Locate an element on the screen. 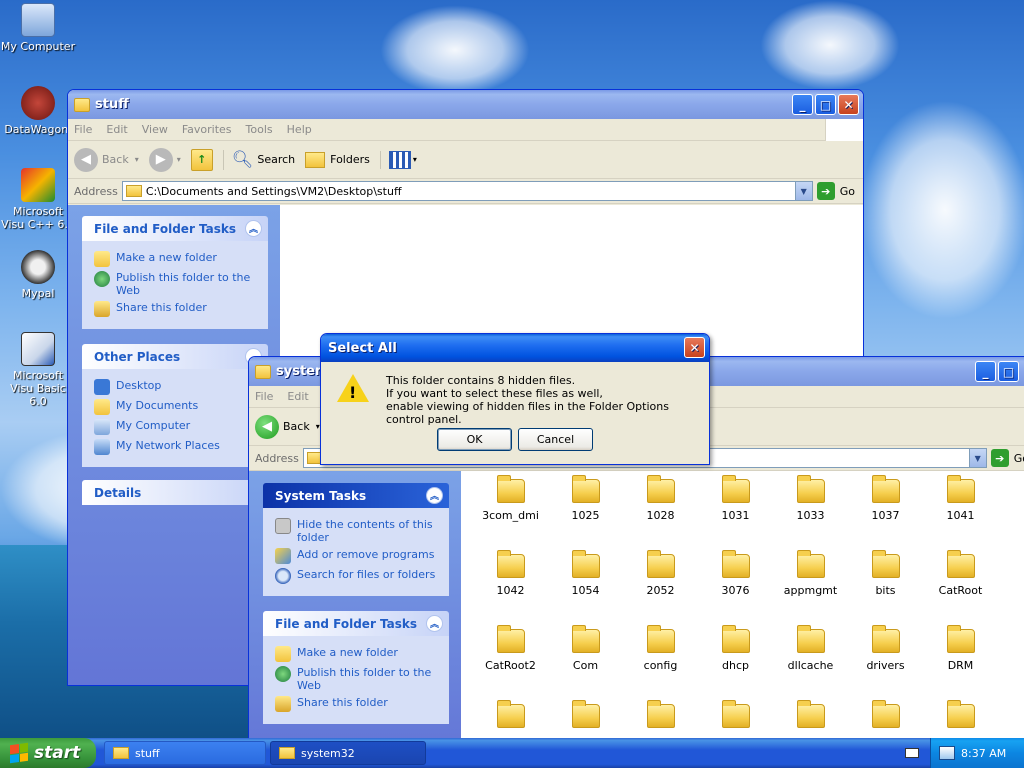  folder-item: CatRoot2 is located at coordinates (510, 648).